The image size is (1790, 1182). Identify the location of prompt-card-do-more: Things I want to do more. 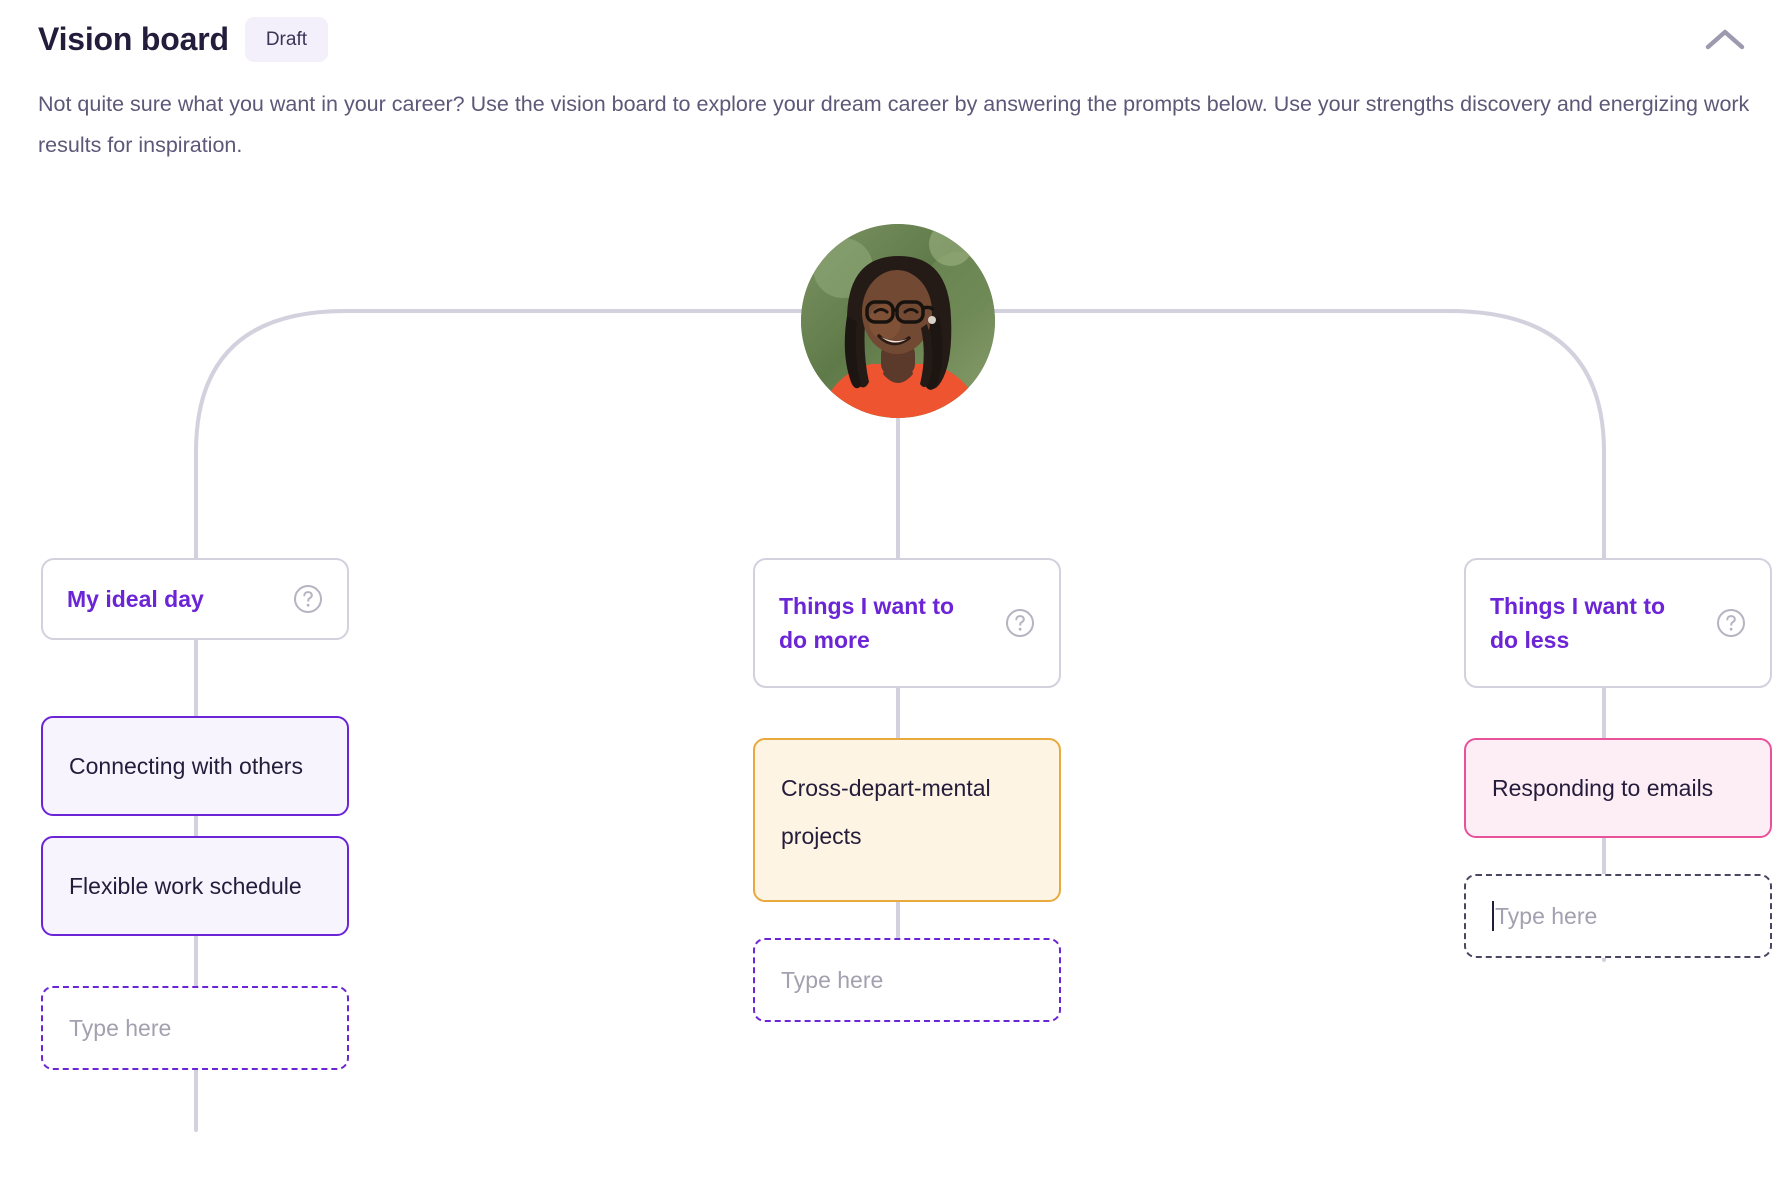
(907, 623).